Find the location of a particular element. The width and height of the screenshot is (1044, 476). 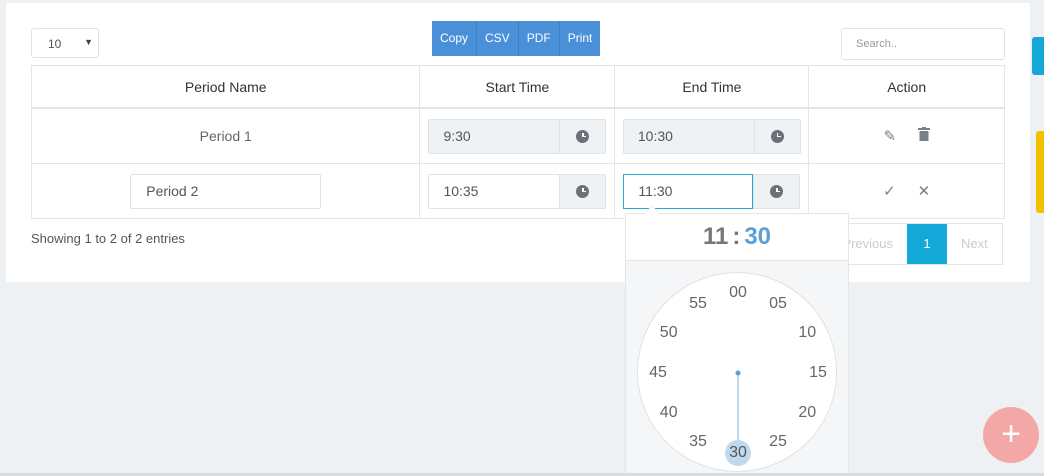

clock-tick-10: 10 is located at coordinates (807, 333).